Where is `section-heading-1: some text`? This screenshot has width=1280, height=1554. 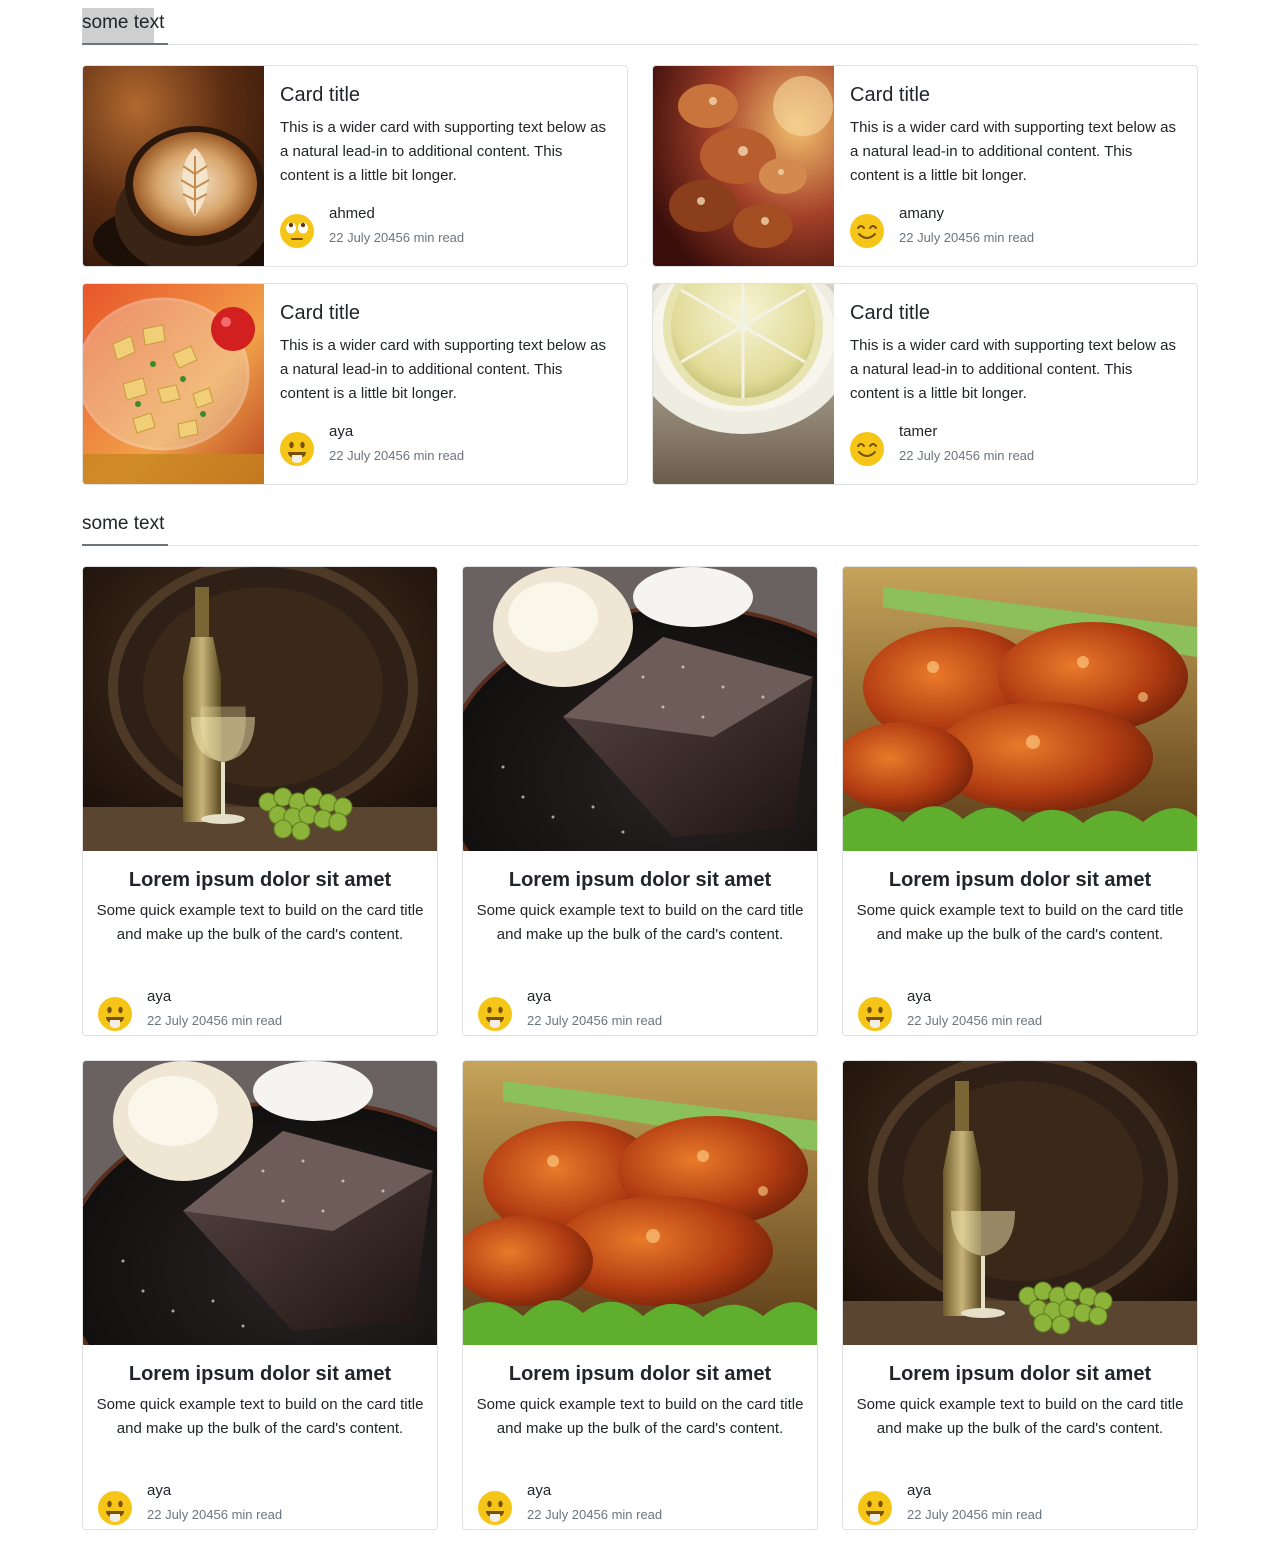 section-heading-1: some text is located at coordinates (640, 26).